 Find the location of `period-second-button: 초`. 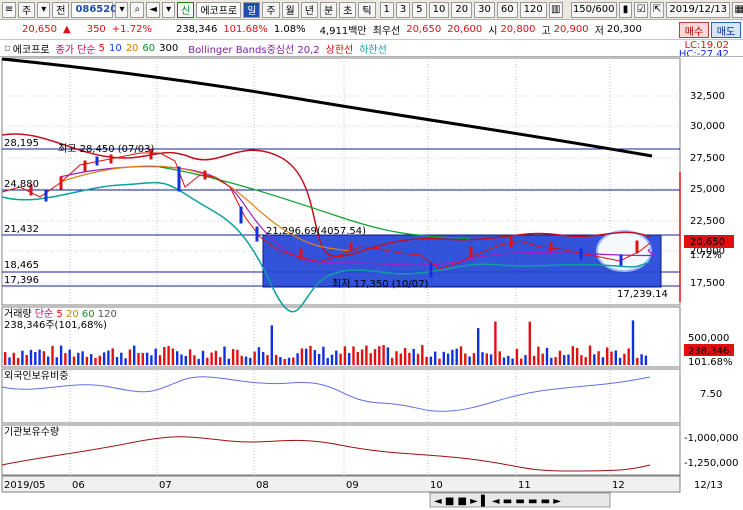

period-second-button: 초 is located at coordinates (348, 9).